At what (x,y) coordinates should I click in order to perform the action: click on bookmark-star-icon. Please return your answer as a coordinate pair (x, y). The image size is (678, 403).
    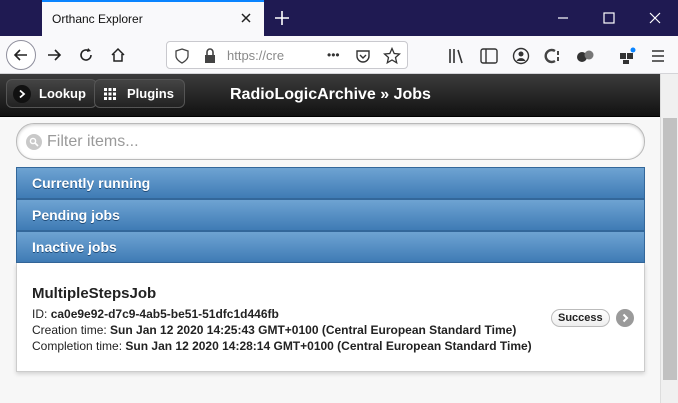
    Looking at the image, I should click on (392, 56).